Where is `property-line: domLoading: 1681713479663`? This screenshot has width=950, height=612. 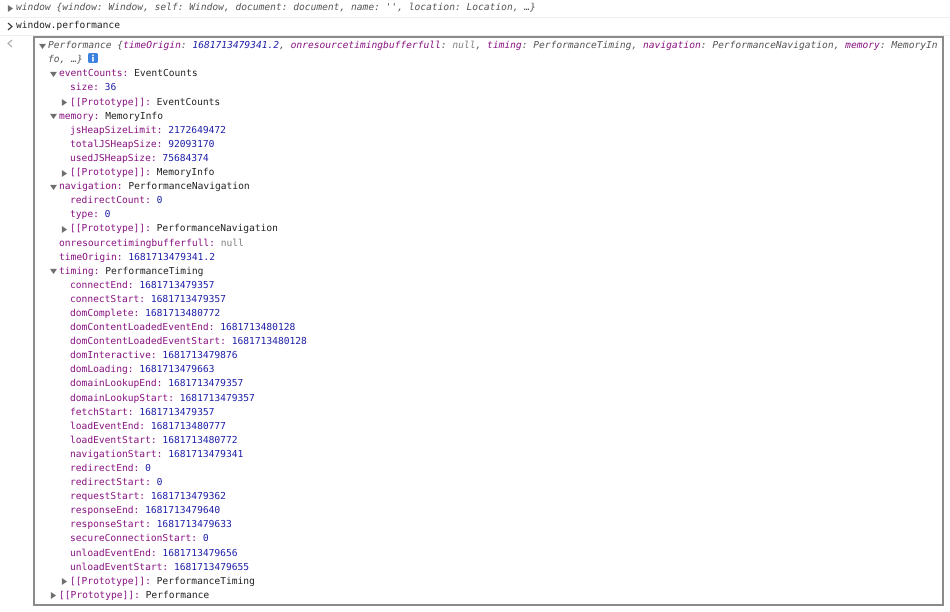
property-line: domLoading: 1681713479663 is located at coordinates (142, 370).